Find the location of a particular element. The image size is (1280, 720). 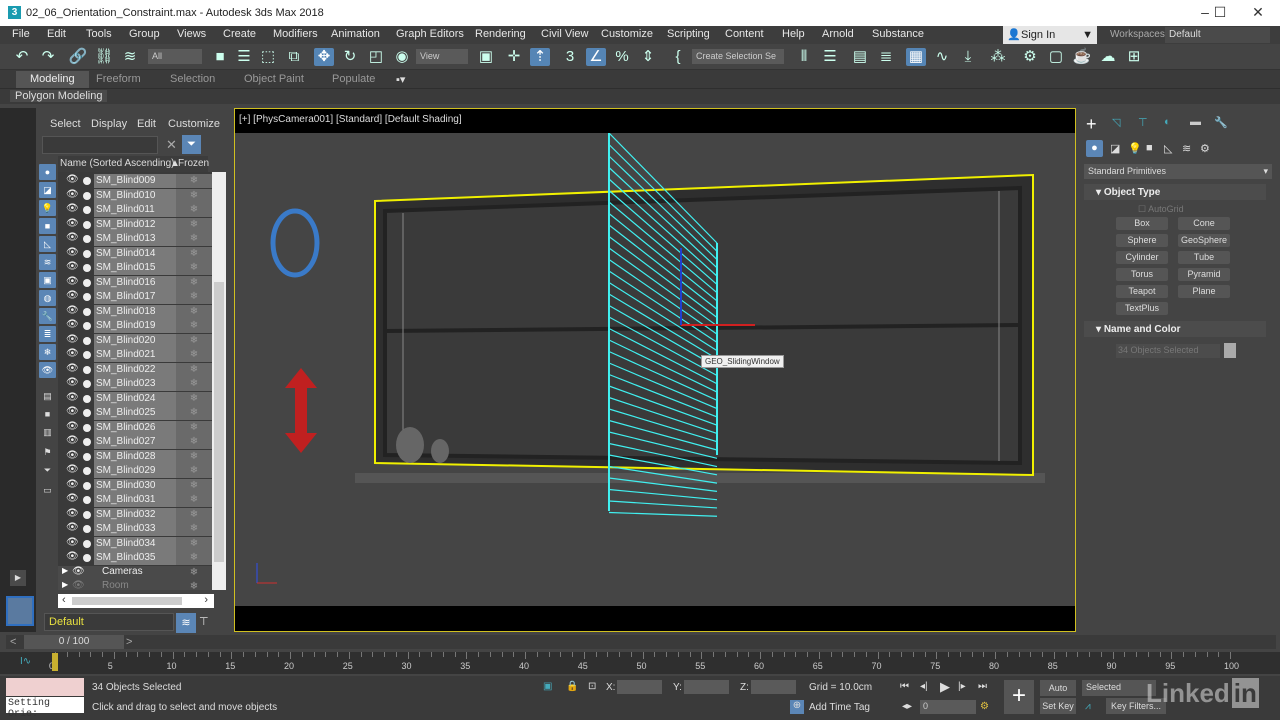

display-helpers-icon: ≋ is located at coordinates (47, 262).